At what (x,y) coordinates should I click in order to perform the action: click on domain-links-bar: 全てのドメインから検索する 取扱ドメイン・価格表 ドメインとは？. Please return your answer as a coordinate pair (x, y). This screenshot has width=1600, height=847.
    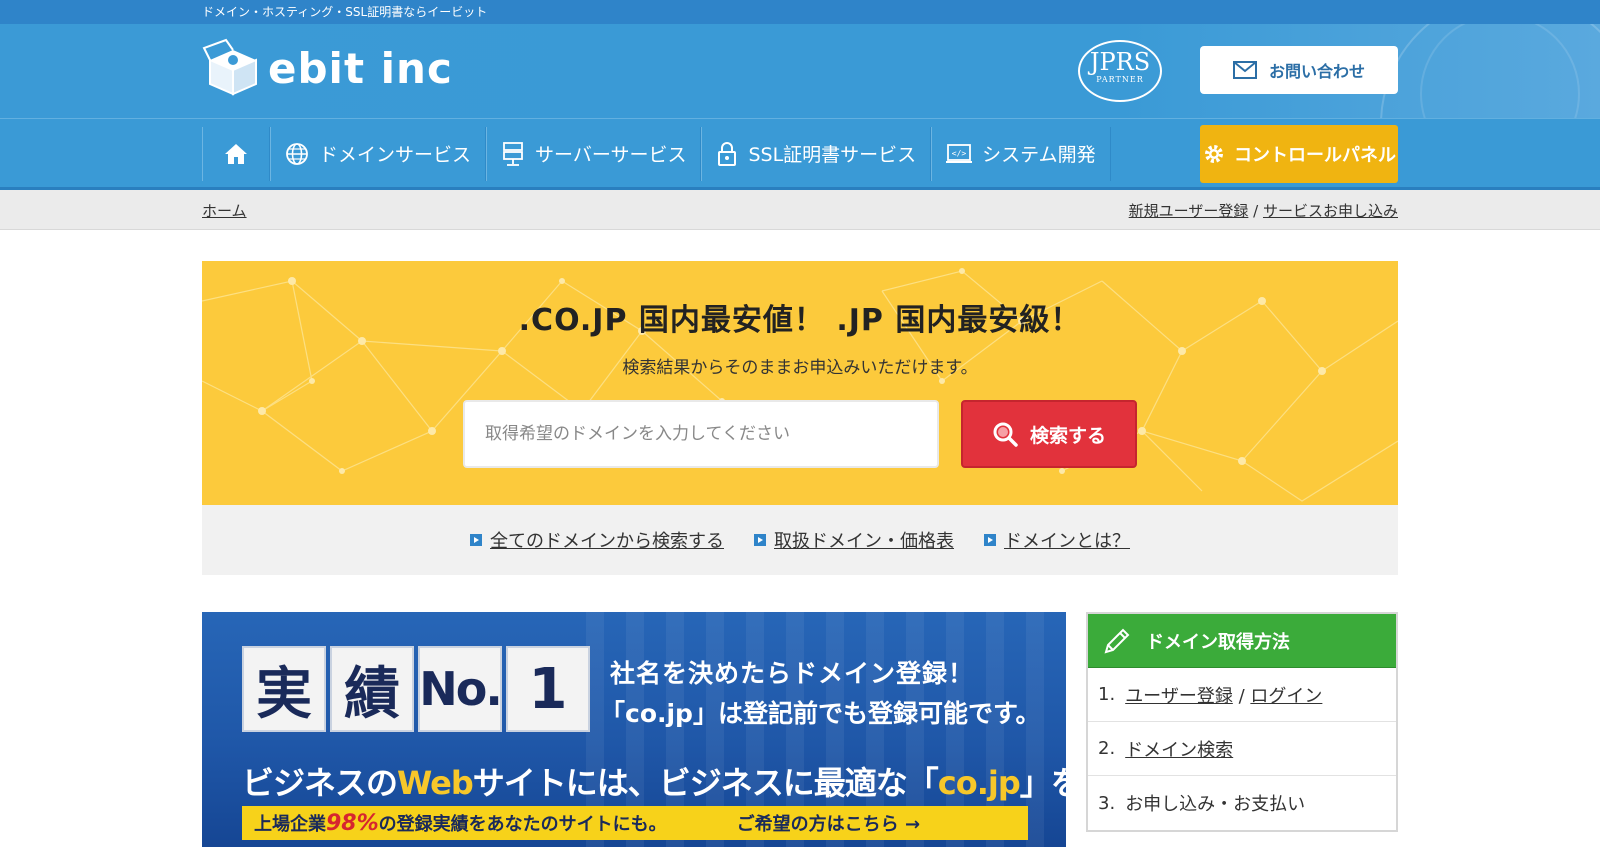
    Looking at the image, I should click on (800, 540).